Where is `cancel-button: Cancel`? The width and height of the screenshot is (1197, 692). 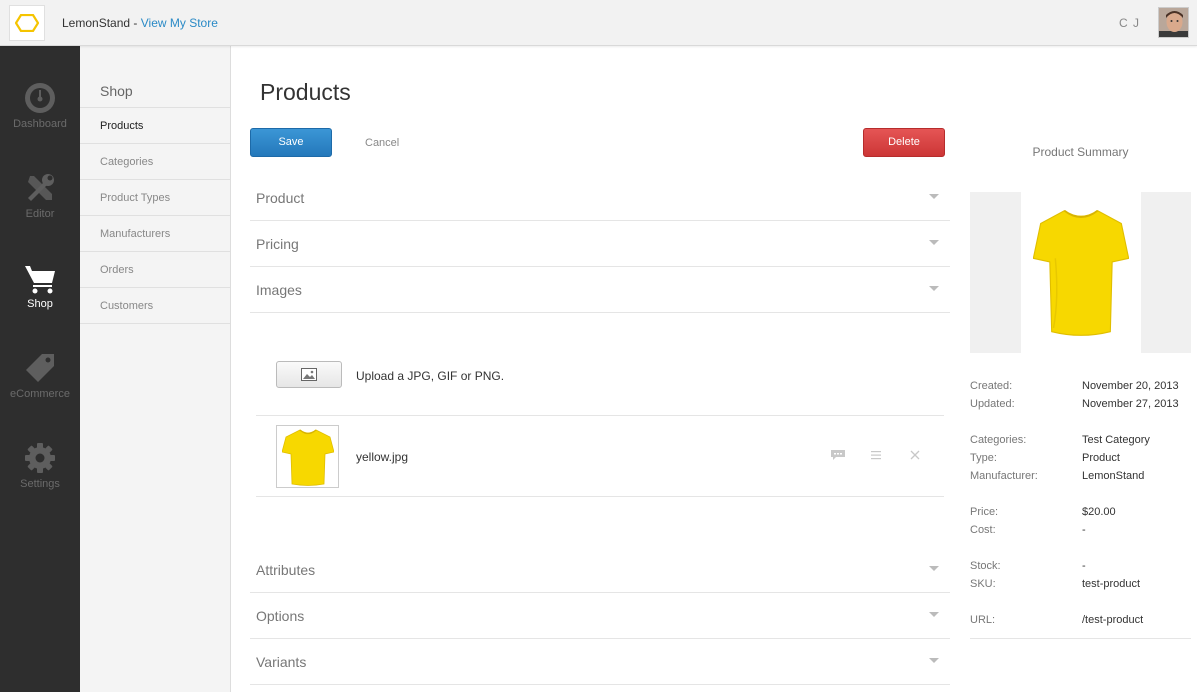 cancel-button: Cancel is located at coordinates (382, 143).